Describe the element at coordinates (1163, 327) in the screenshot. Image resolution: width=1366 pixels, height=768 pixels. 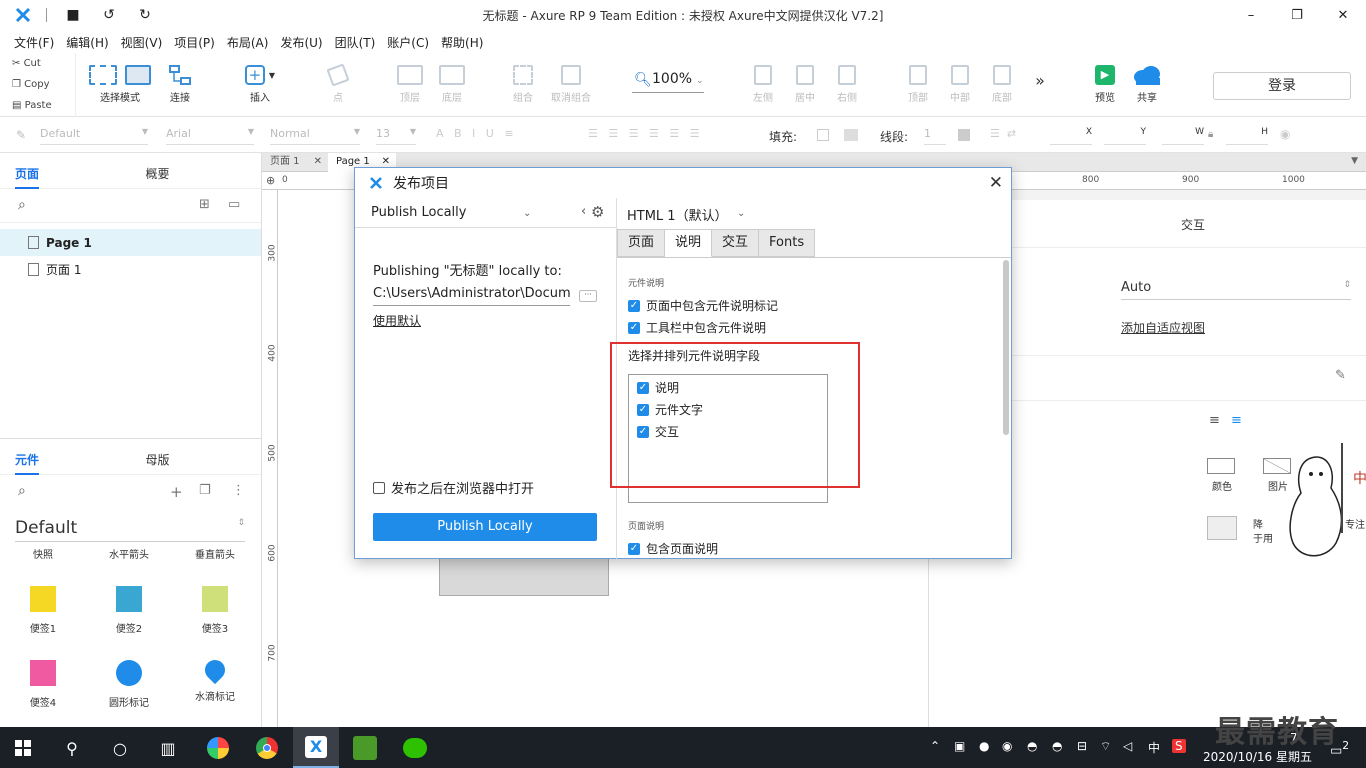
I see `add-adaptive-view-link: 添加自适应视图` at that location.